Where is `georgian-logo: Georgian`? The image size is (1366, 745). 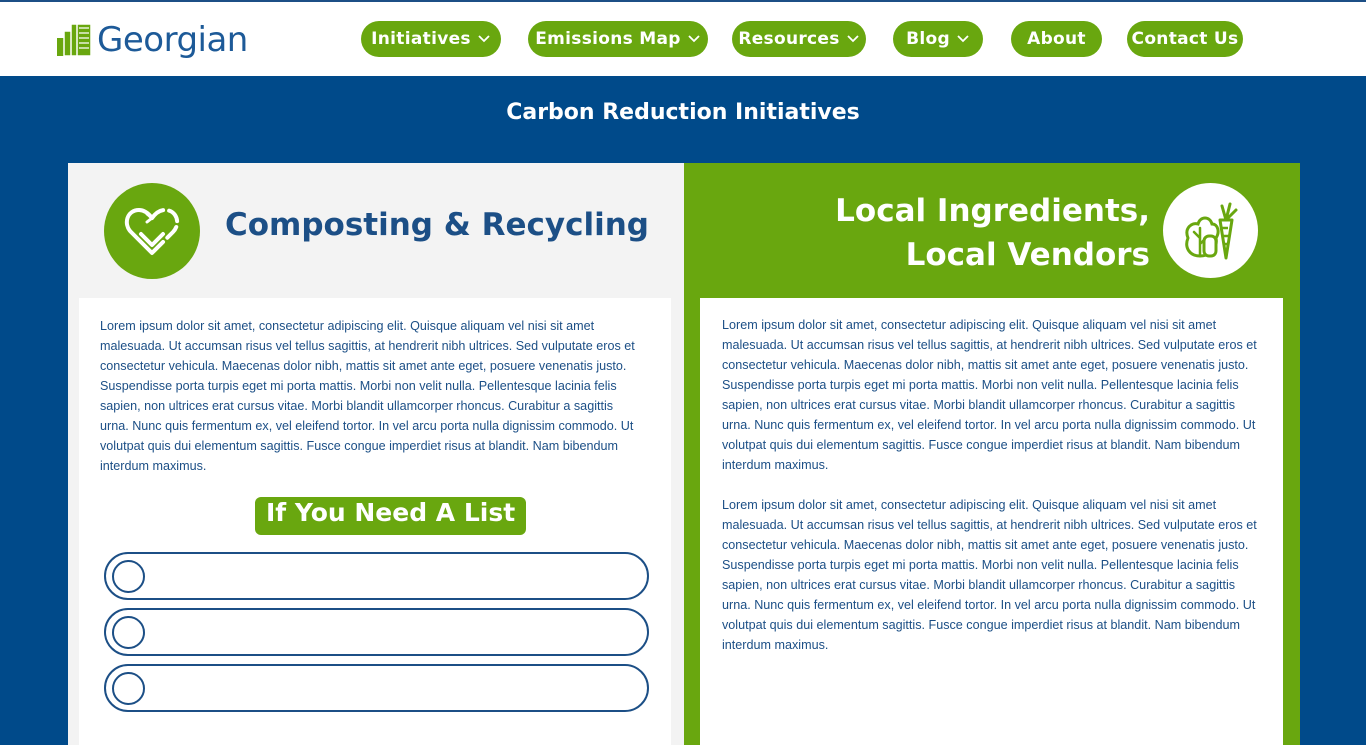 georgian-logo: Georgian is located at coordinates (152, 40).